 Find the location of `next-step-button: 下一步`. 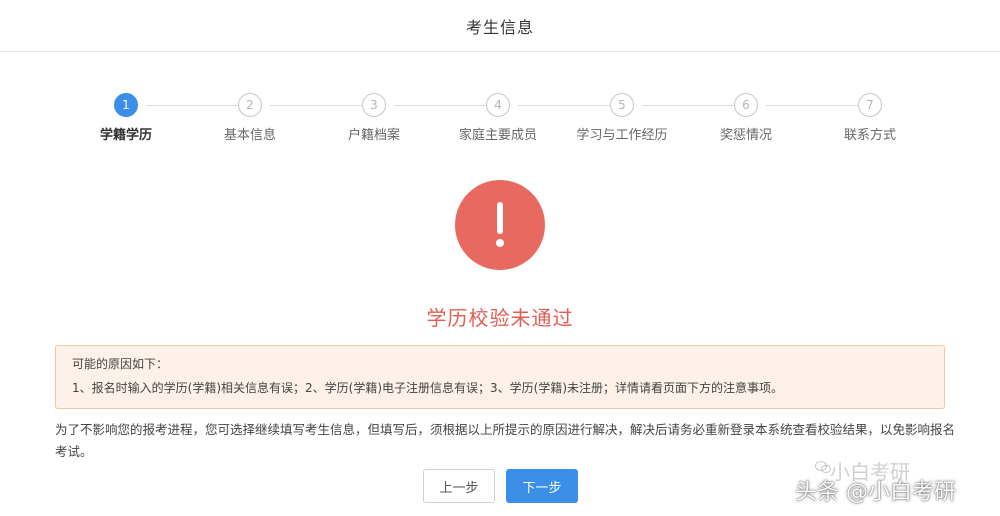

next-step-button: 下一步 is located at coordinates (542, 486).